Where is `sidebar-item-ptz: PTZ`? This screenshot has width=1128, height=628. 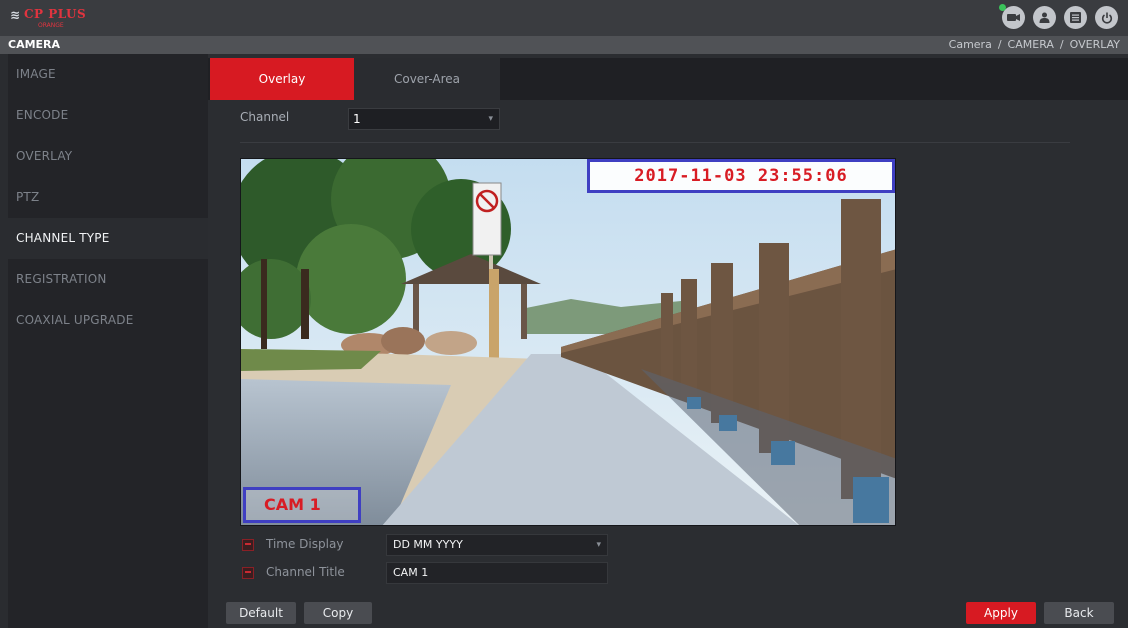
sidebar-item-ptz: PTZ is located at coordinates (108, 197).